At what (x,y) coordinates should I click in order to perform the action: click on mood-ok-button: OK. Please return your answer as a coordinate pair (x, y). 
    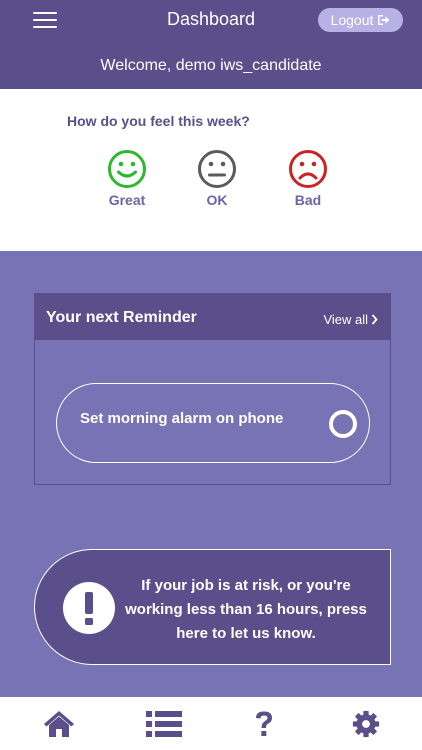
    Looking at the image, I should click on (217, 178).